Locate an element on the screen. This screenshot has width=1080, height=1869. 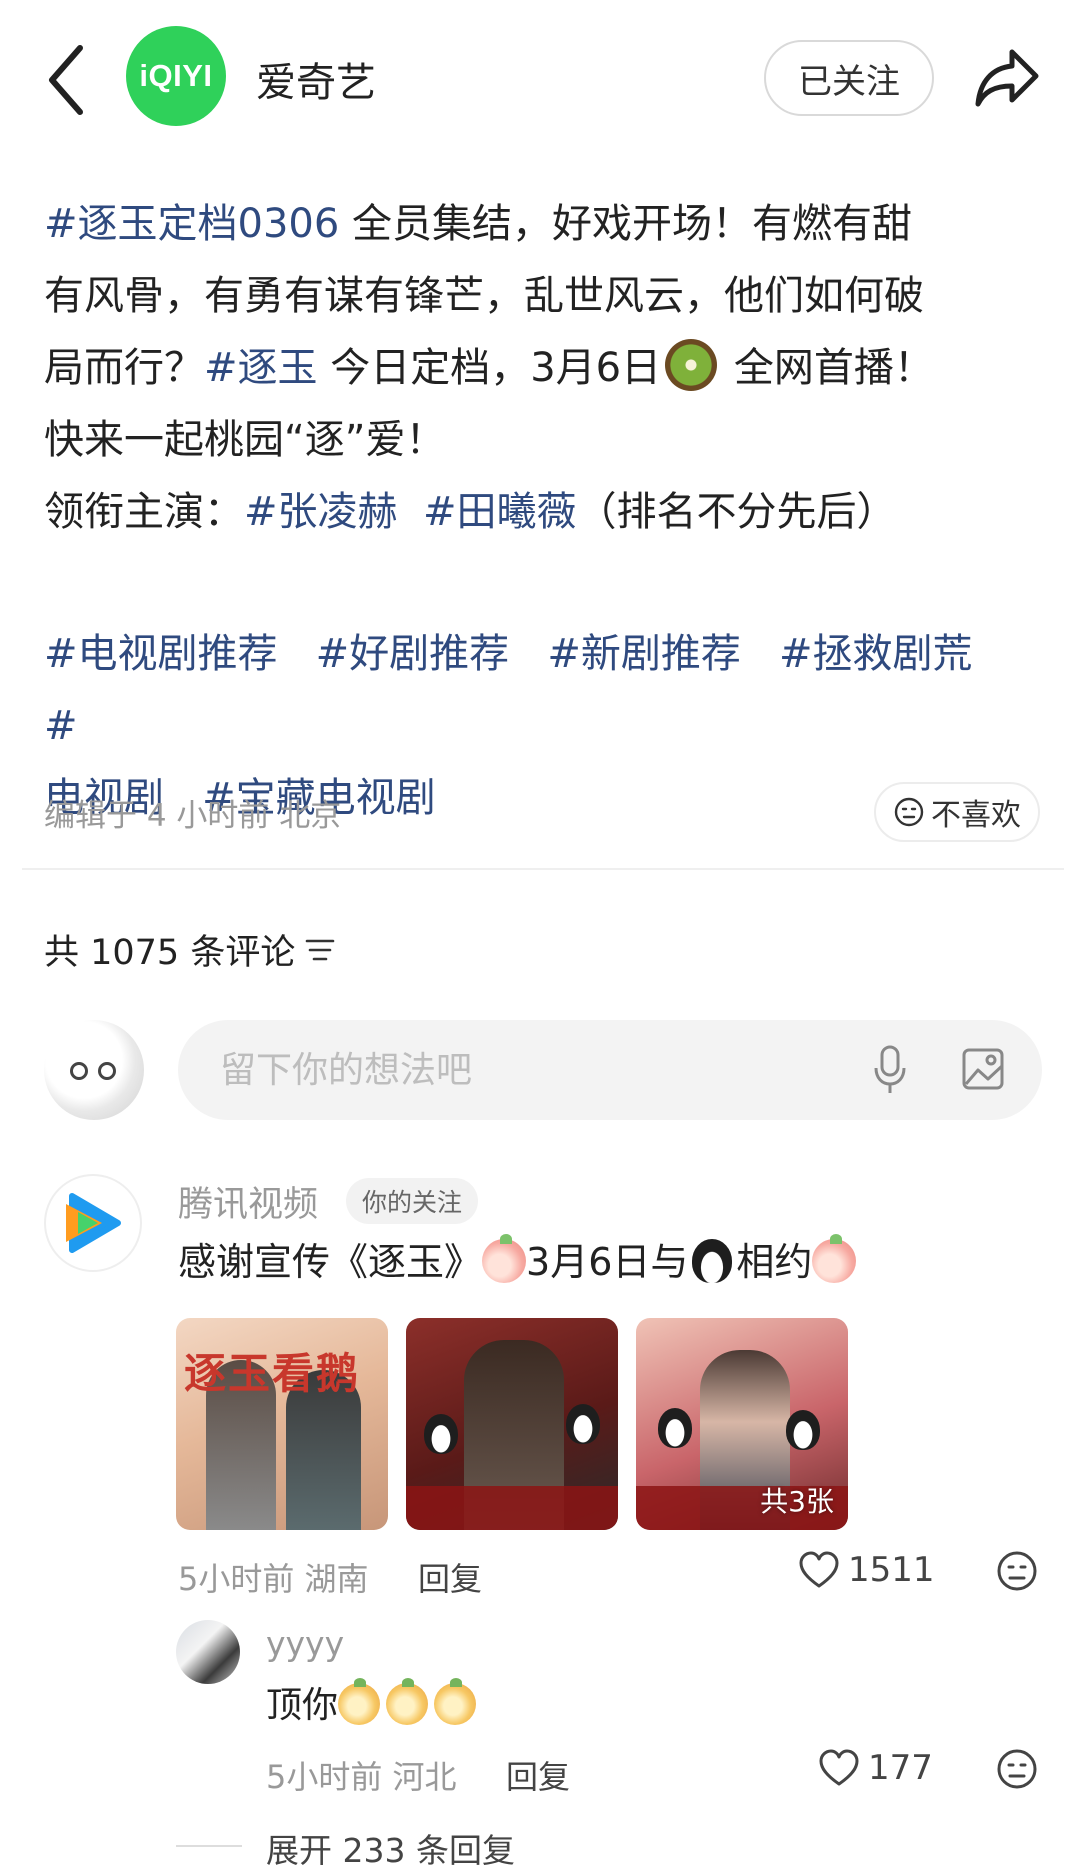
post-text: 局而行？ is located at coordinates (124, 368).